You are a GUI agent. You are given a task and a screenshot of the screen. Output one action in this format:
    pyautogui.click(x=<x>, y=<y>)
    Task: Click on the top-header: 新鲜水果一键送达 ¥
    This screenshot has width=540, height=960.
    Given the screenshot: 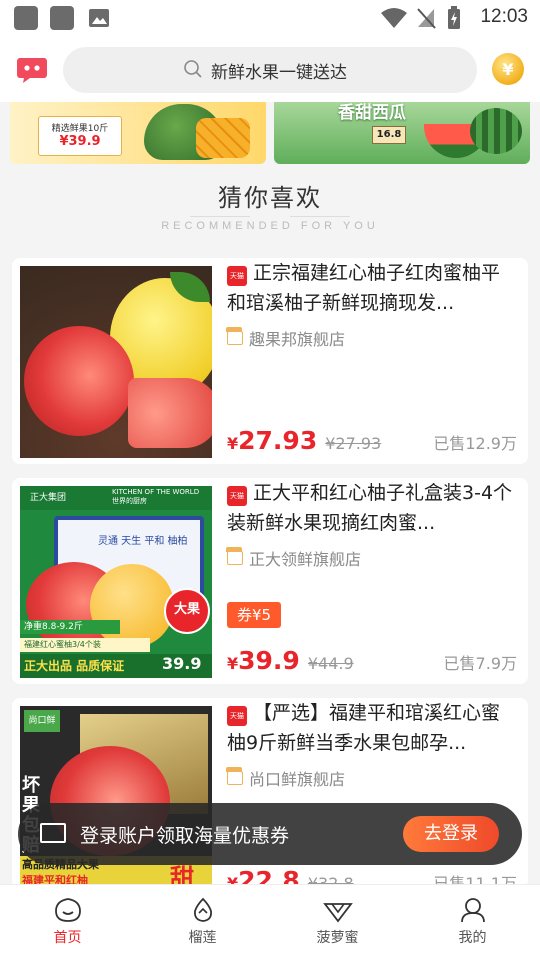 What is the action you would take?
    pyautogui.click(x=270, y=69)
    